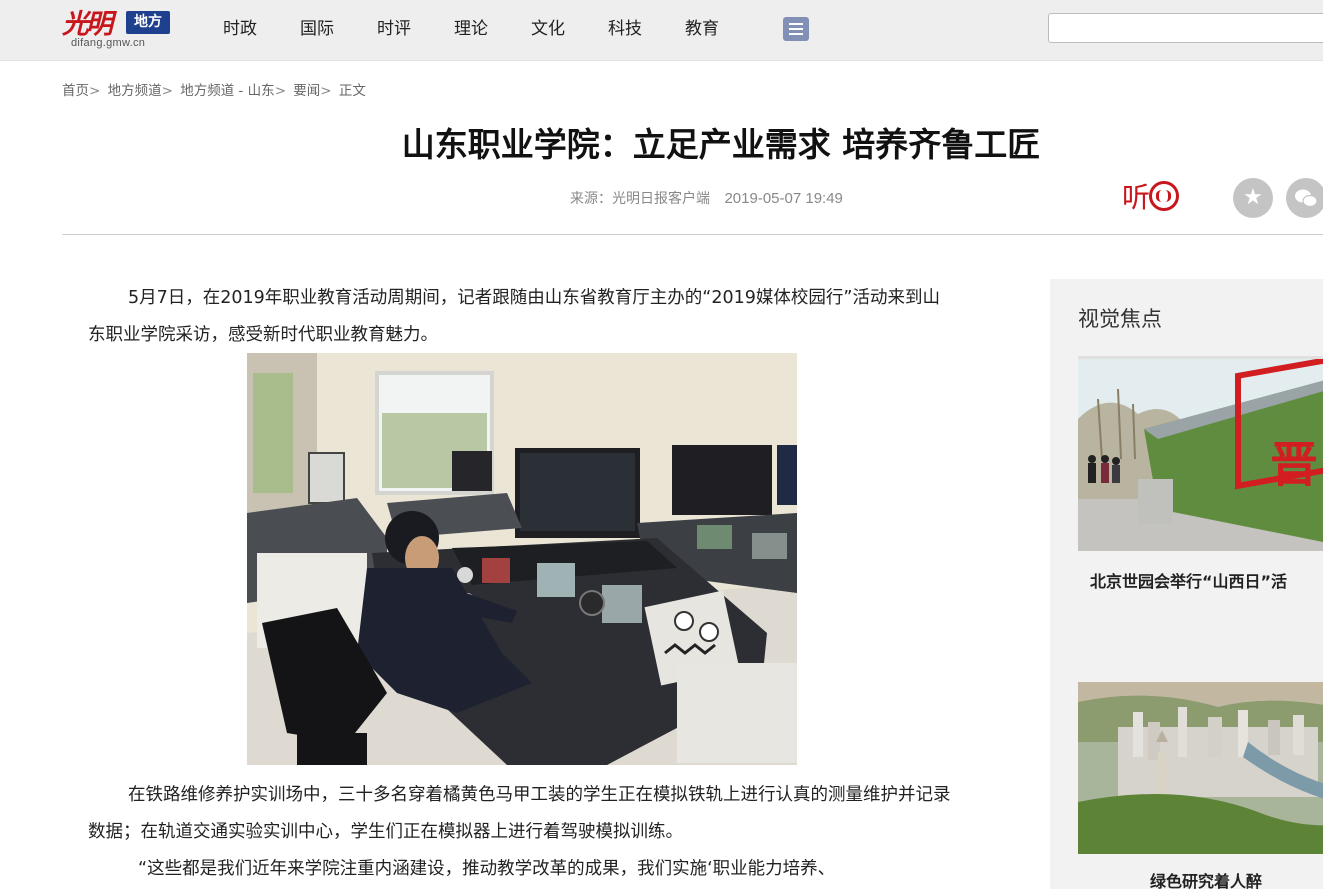 The image size is (1323, 892). I want to click on breadcrumb-news: 要闻, so click(306, 91).